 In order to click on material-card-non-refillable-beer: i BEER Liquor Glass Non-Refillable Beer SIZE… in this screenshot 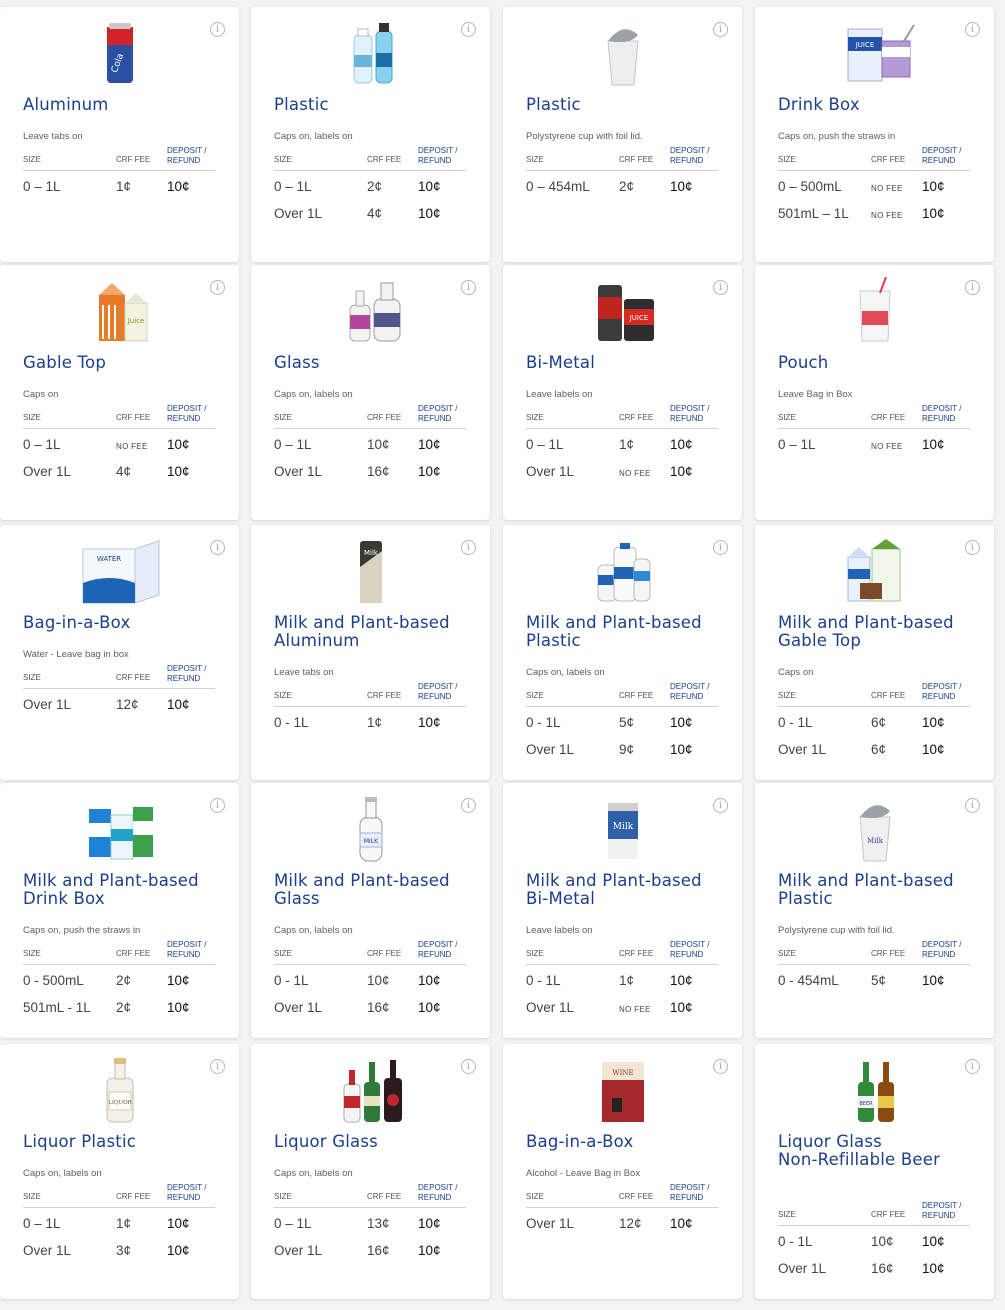, I will do `click(874, 1171)`.